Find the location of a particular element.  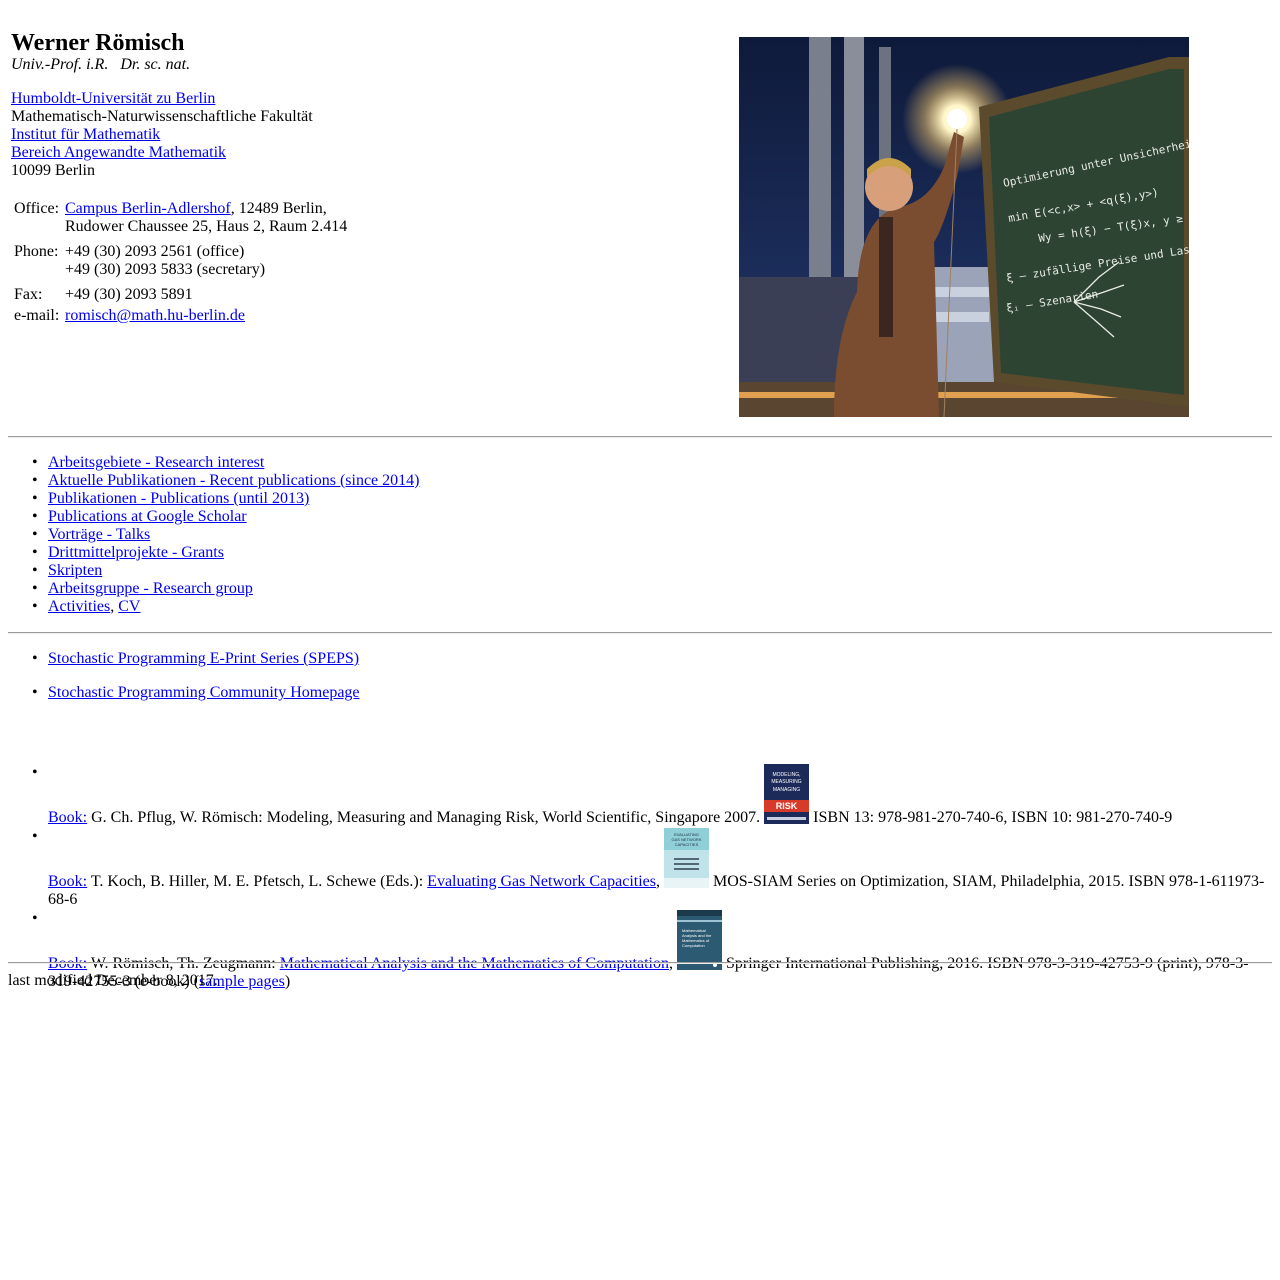

phone-secretary: +49 (30) 2093 5833 (secretary) is located at coordinates (165, 269).